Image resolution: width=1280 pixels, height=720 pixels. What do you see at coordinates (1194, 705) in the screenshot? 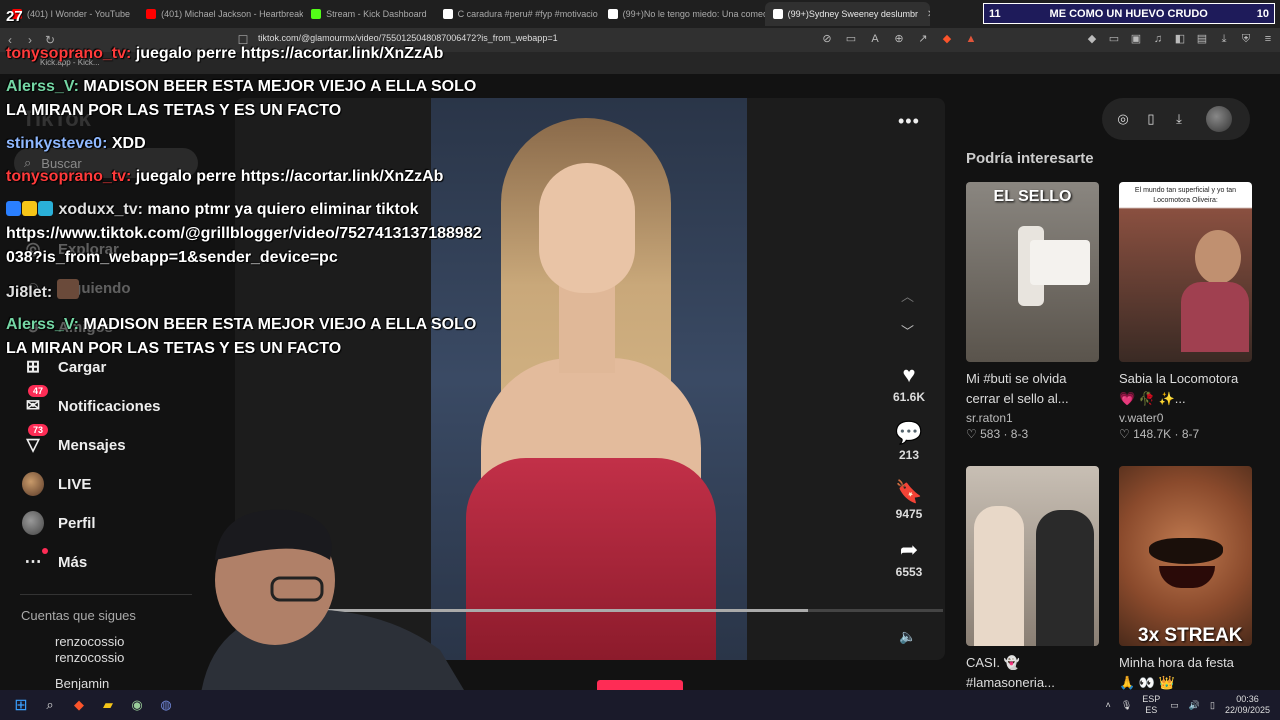
I see `speaker-icon: 🔊` at bounding box center [1194, 705].